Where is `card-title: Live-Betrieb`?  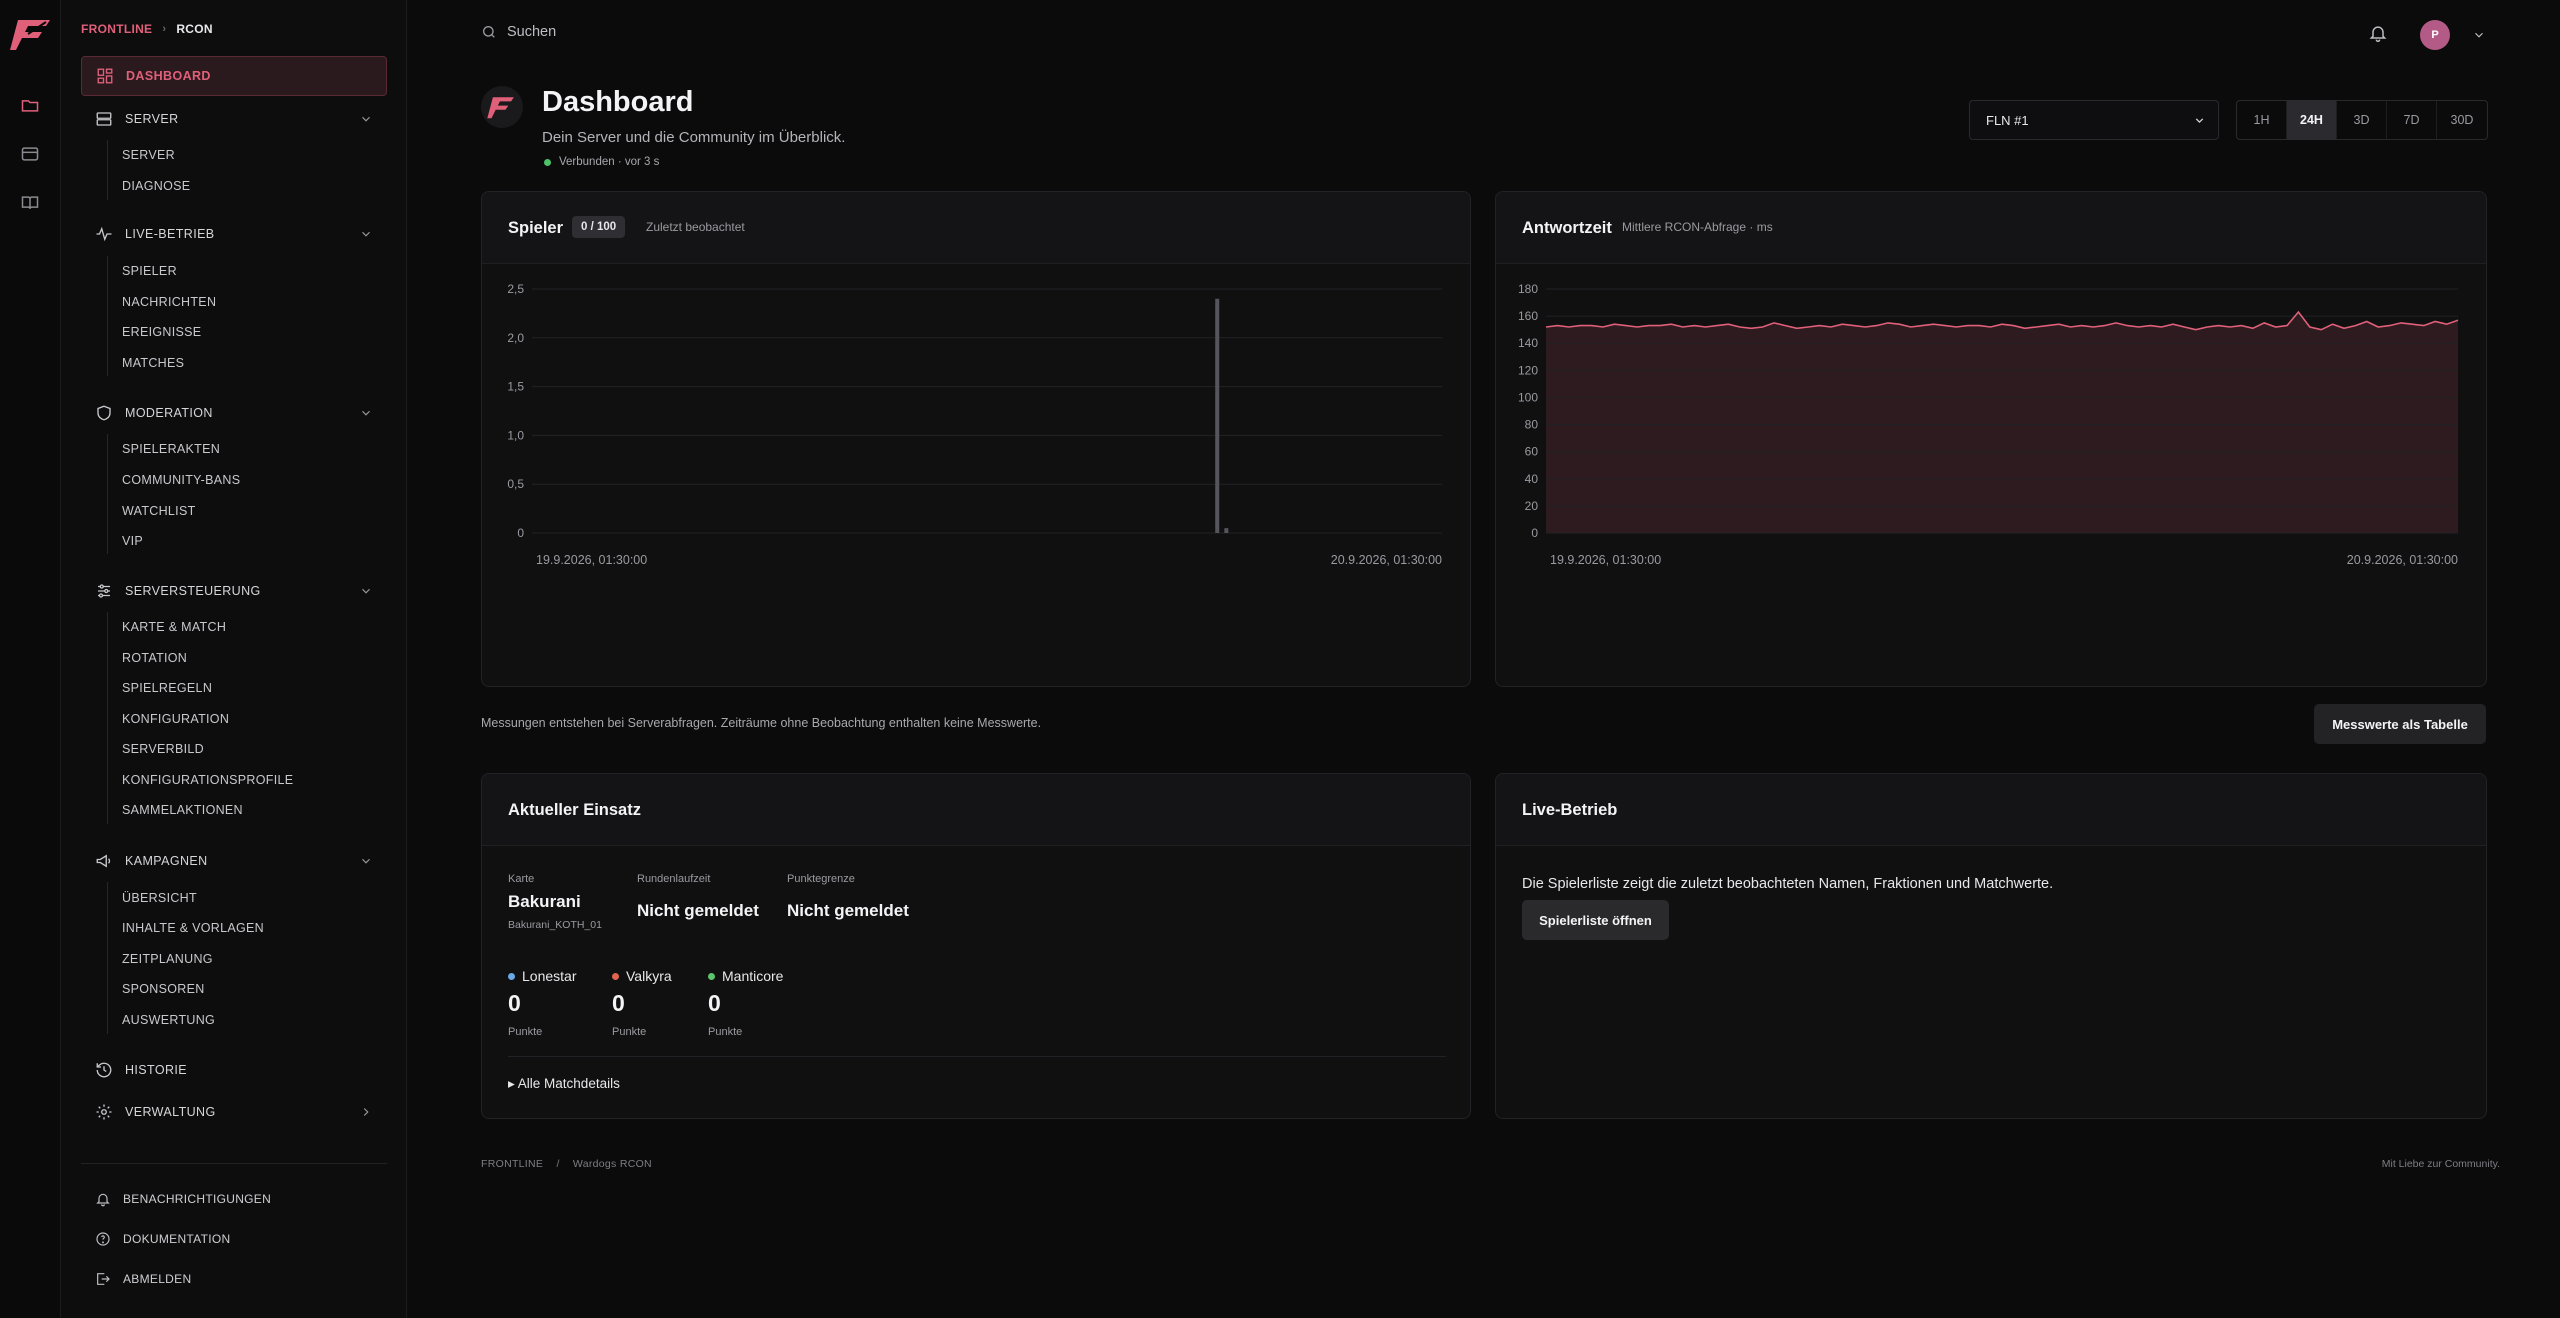 card-title: Live-Betrieb is located at coordinates (1570, 810).